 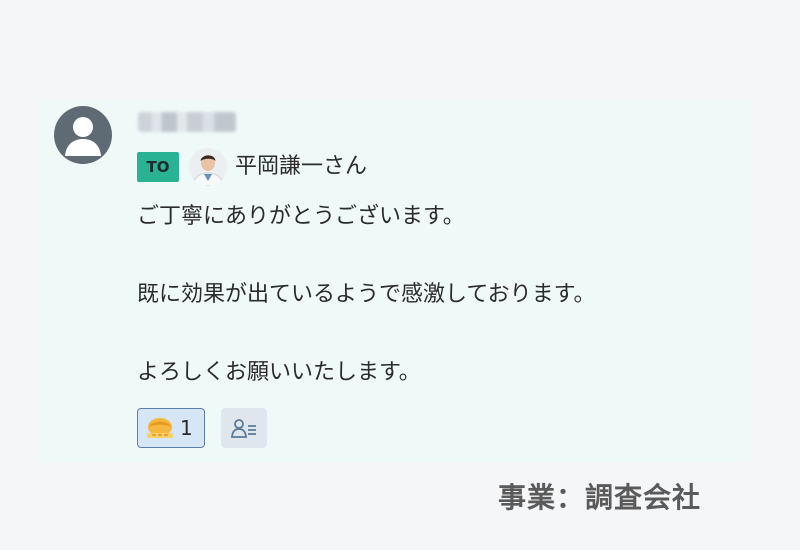 I want to click on person-silhouette-icon, so click(x=83, y=136).